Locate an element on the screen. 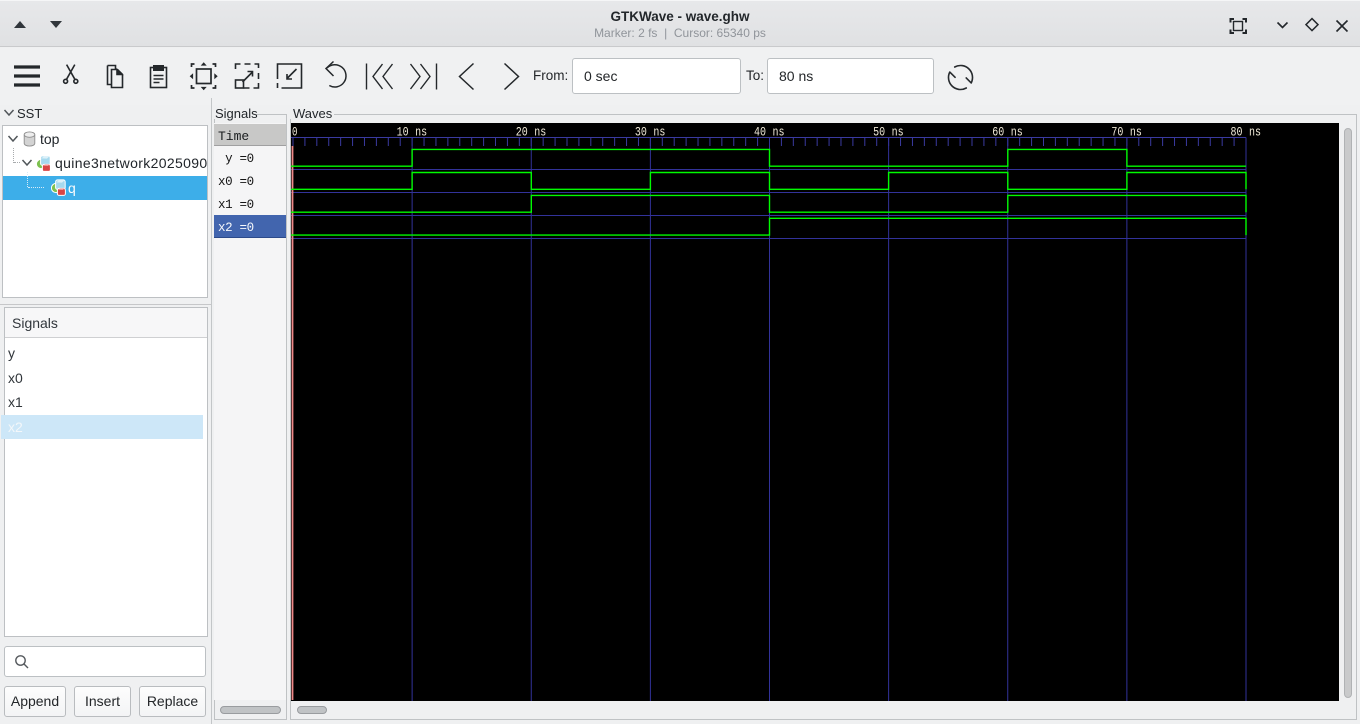 The image size is (1360, 724). svg-text: 70 is located at coordinates (1117, 132).